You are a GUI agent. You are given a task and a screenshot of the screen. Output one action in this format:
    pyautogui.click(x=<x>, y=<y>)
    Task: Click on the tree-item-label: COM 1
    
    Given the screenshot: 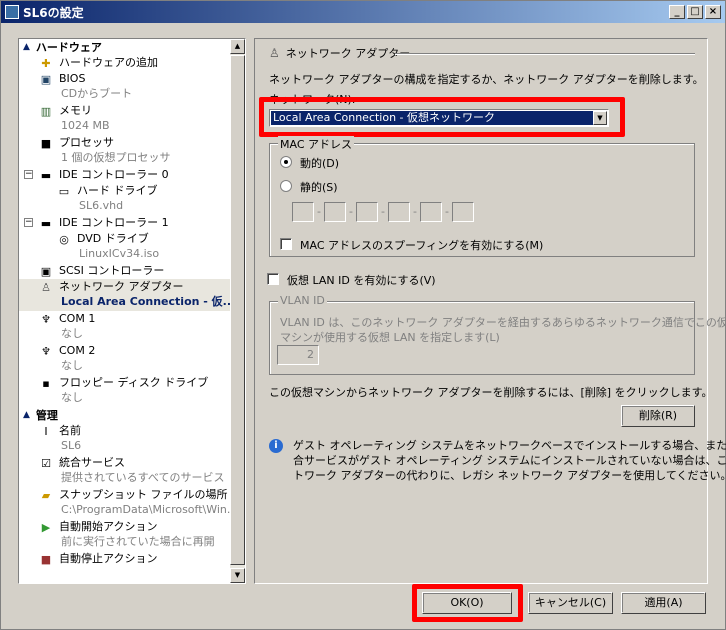 What is the action you would take?
    pyautogui.click(x=77, y=318)
    